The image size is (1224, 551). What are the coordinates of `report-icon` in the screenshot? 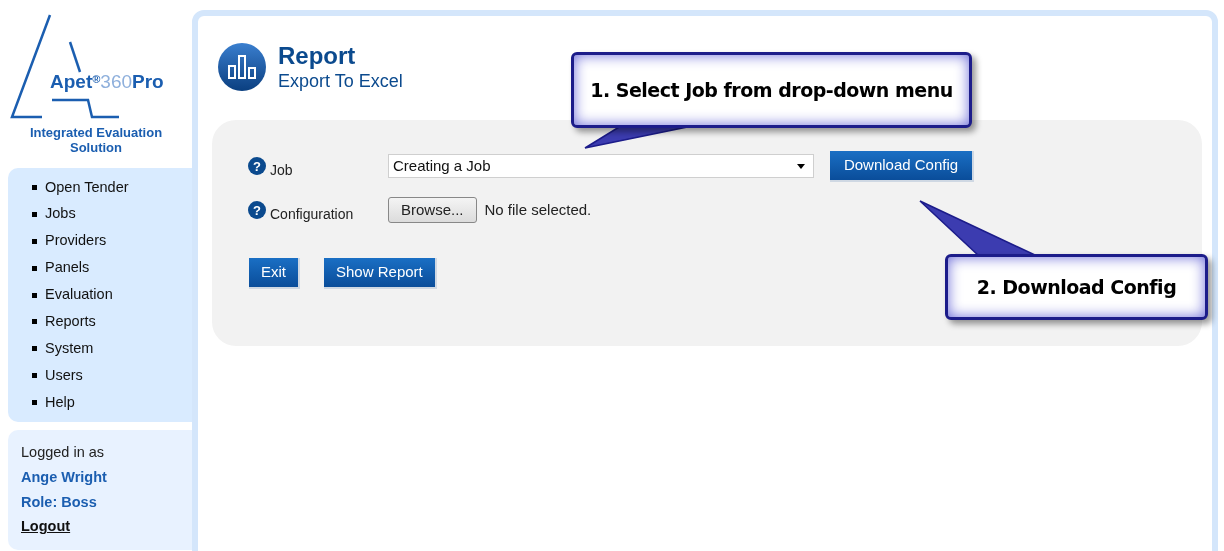 It's located at (242, 67).